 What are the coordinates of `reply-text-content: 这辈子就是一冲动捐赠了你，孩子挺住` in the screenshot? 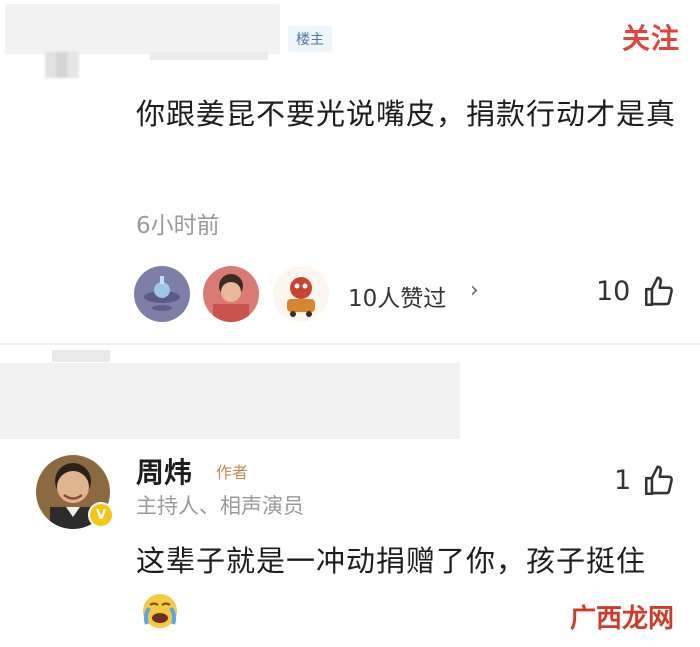 It's located at (391, 561).